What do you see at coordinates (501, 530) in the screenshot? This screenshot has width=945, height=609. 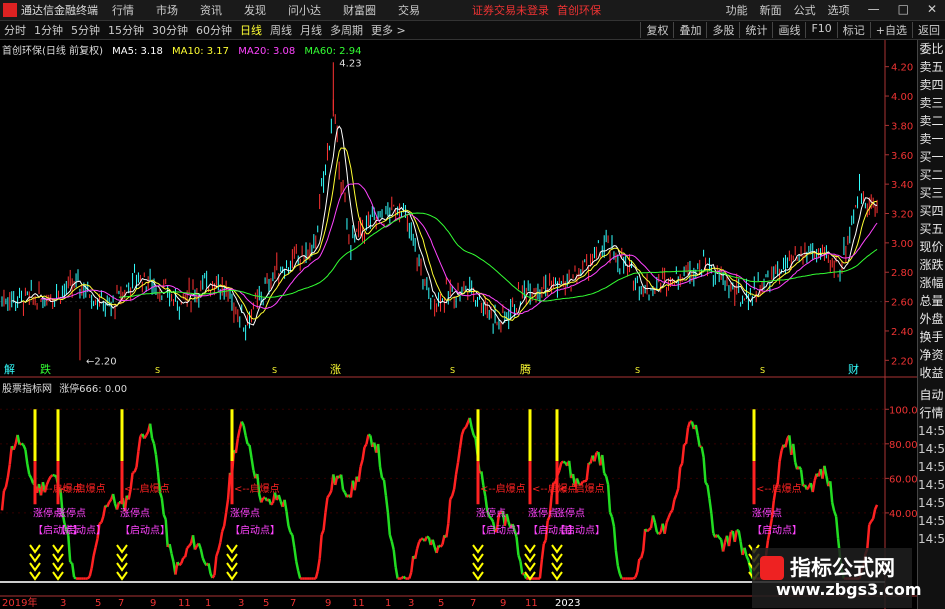 I see `launch-label: 【启动点】` at bounding box center [501, 530].